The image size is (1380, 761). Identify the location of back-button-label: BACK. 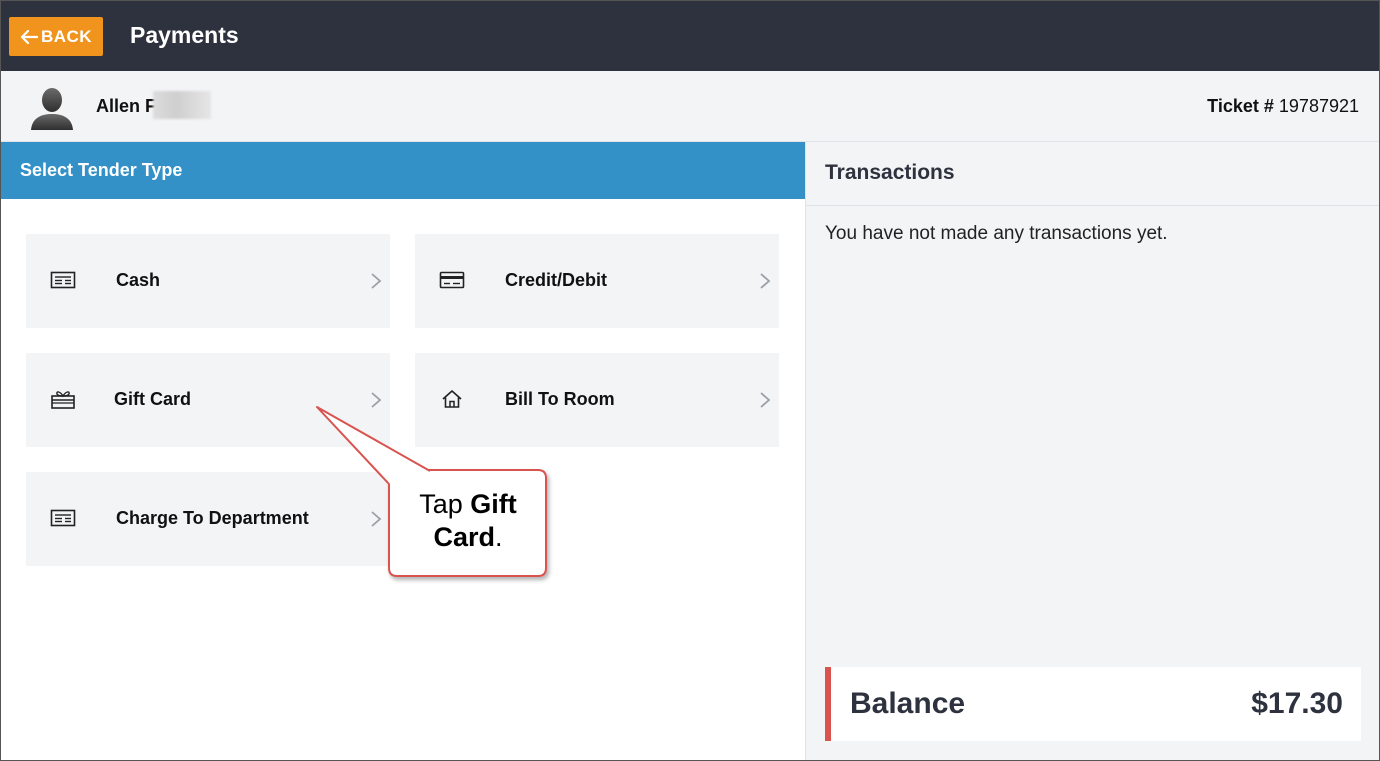
(66, 36).